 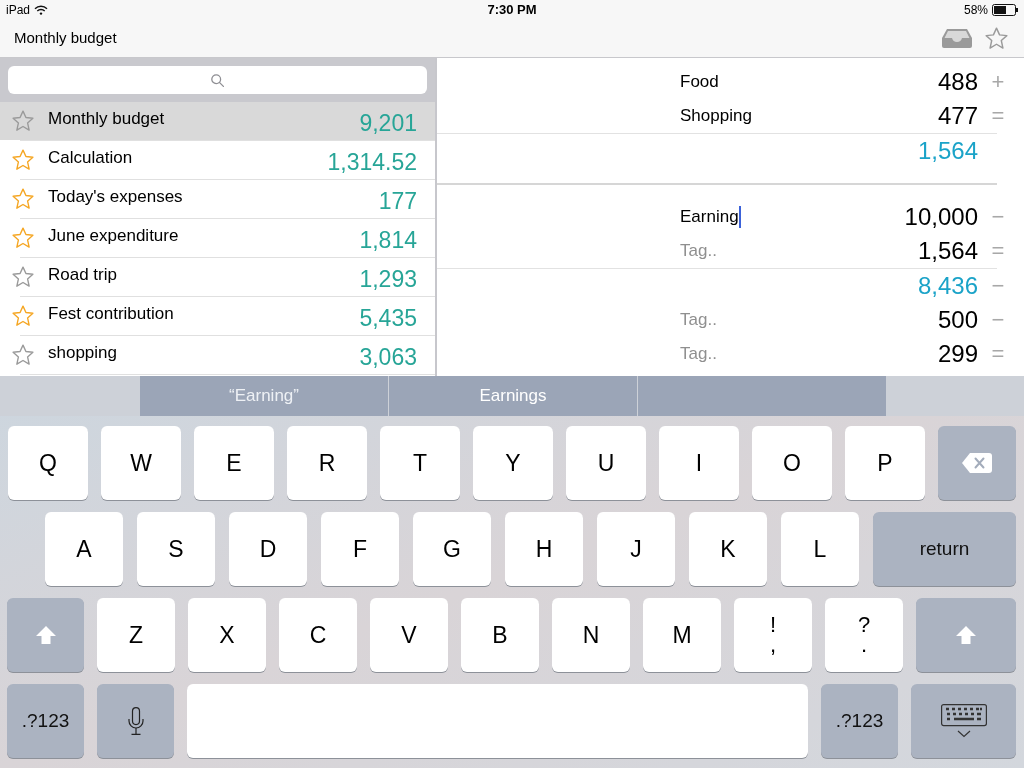 What do you see at coordinates (544, 549) in the screenshot?
I see `letter-key: H` at bounding box center [544, 549].